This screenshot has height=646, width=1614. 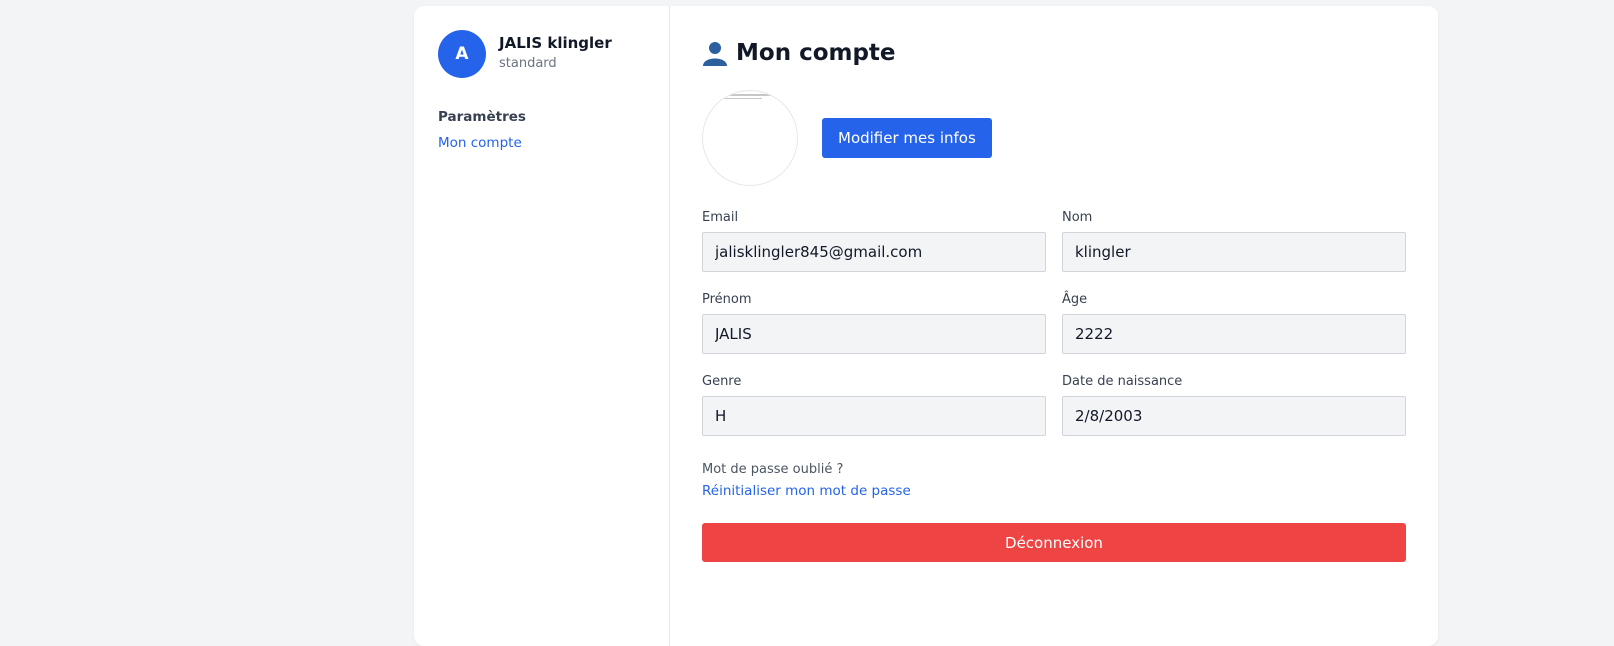 What do you see at coordinates (1054, 53) in the screenshot?
I see `page-title: Mon compte` at bounding box center [1054, 53].